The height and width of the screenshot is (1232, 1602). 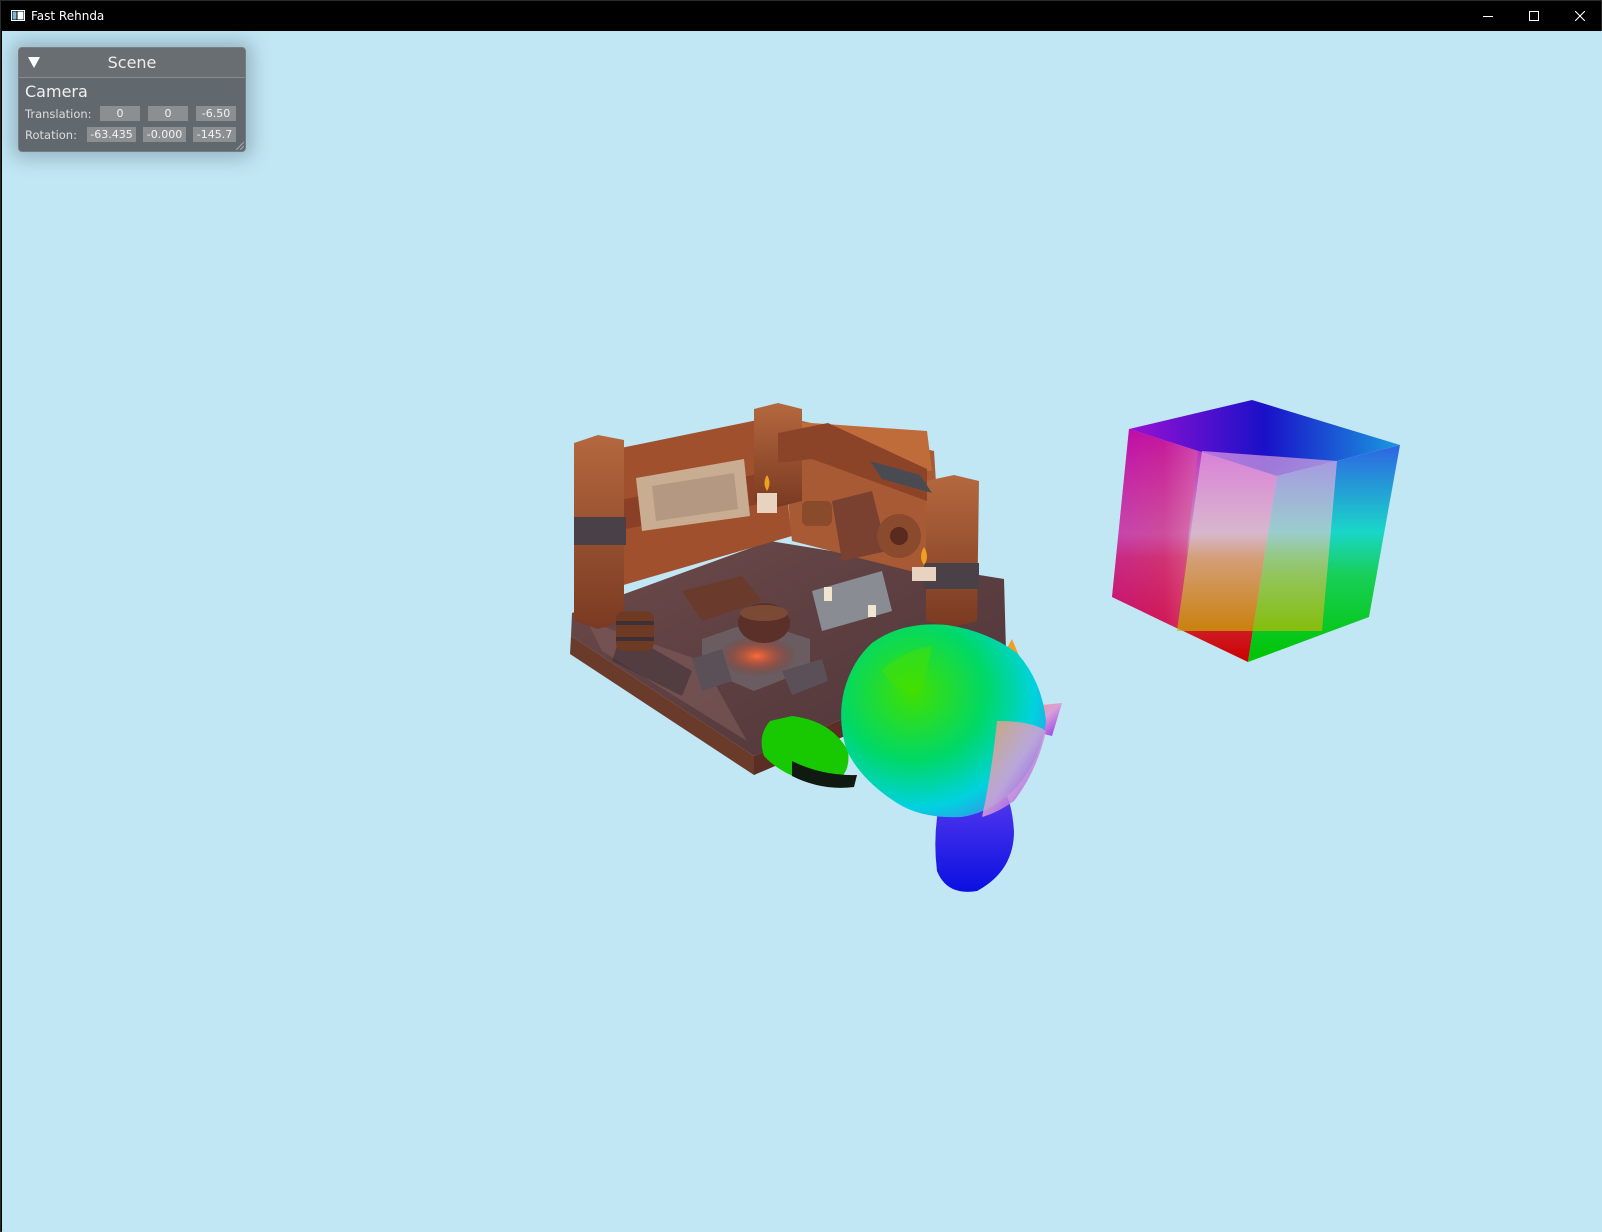 I want to click on scene-panel-title-bar: Scene, so click(x=132, y=63).